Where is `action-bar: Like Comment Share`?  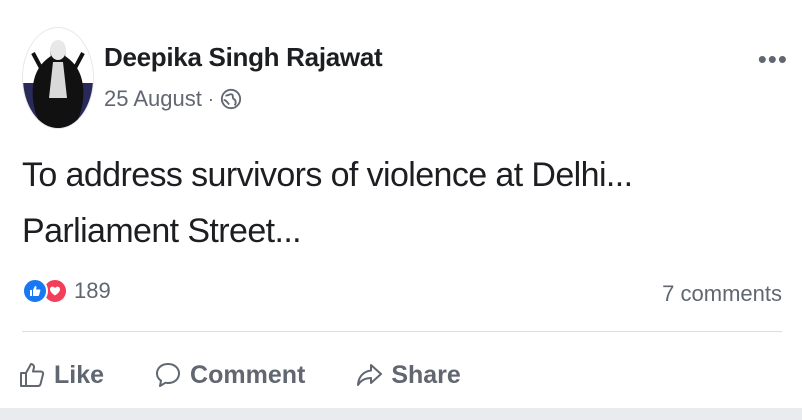
action-bar: Like Comment Share is located at coordinates (264, 375).